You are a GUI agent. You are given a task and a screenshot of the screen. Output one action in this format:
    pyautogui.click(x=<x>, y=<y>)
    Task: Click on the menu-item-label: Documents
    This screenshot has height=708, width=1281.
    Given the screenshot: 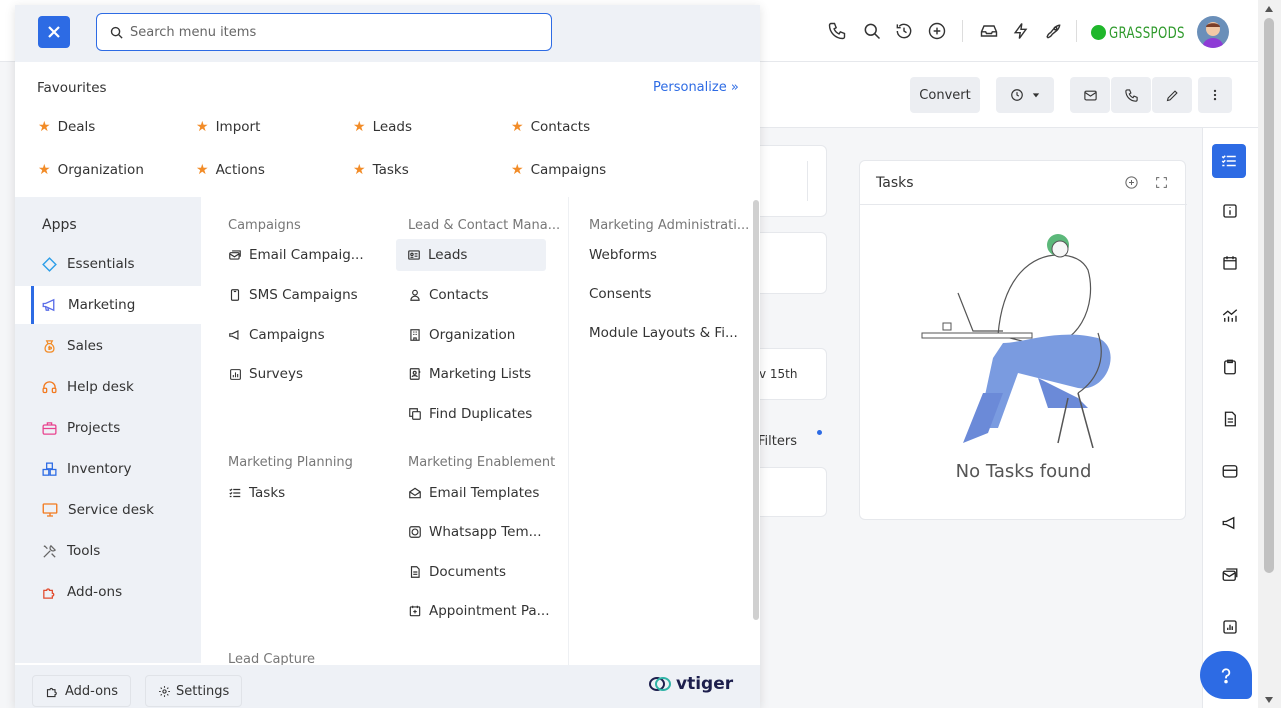 What is the action you would take?
    pyautogui.click(x=467, y=572)
    